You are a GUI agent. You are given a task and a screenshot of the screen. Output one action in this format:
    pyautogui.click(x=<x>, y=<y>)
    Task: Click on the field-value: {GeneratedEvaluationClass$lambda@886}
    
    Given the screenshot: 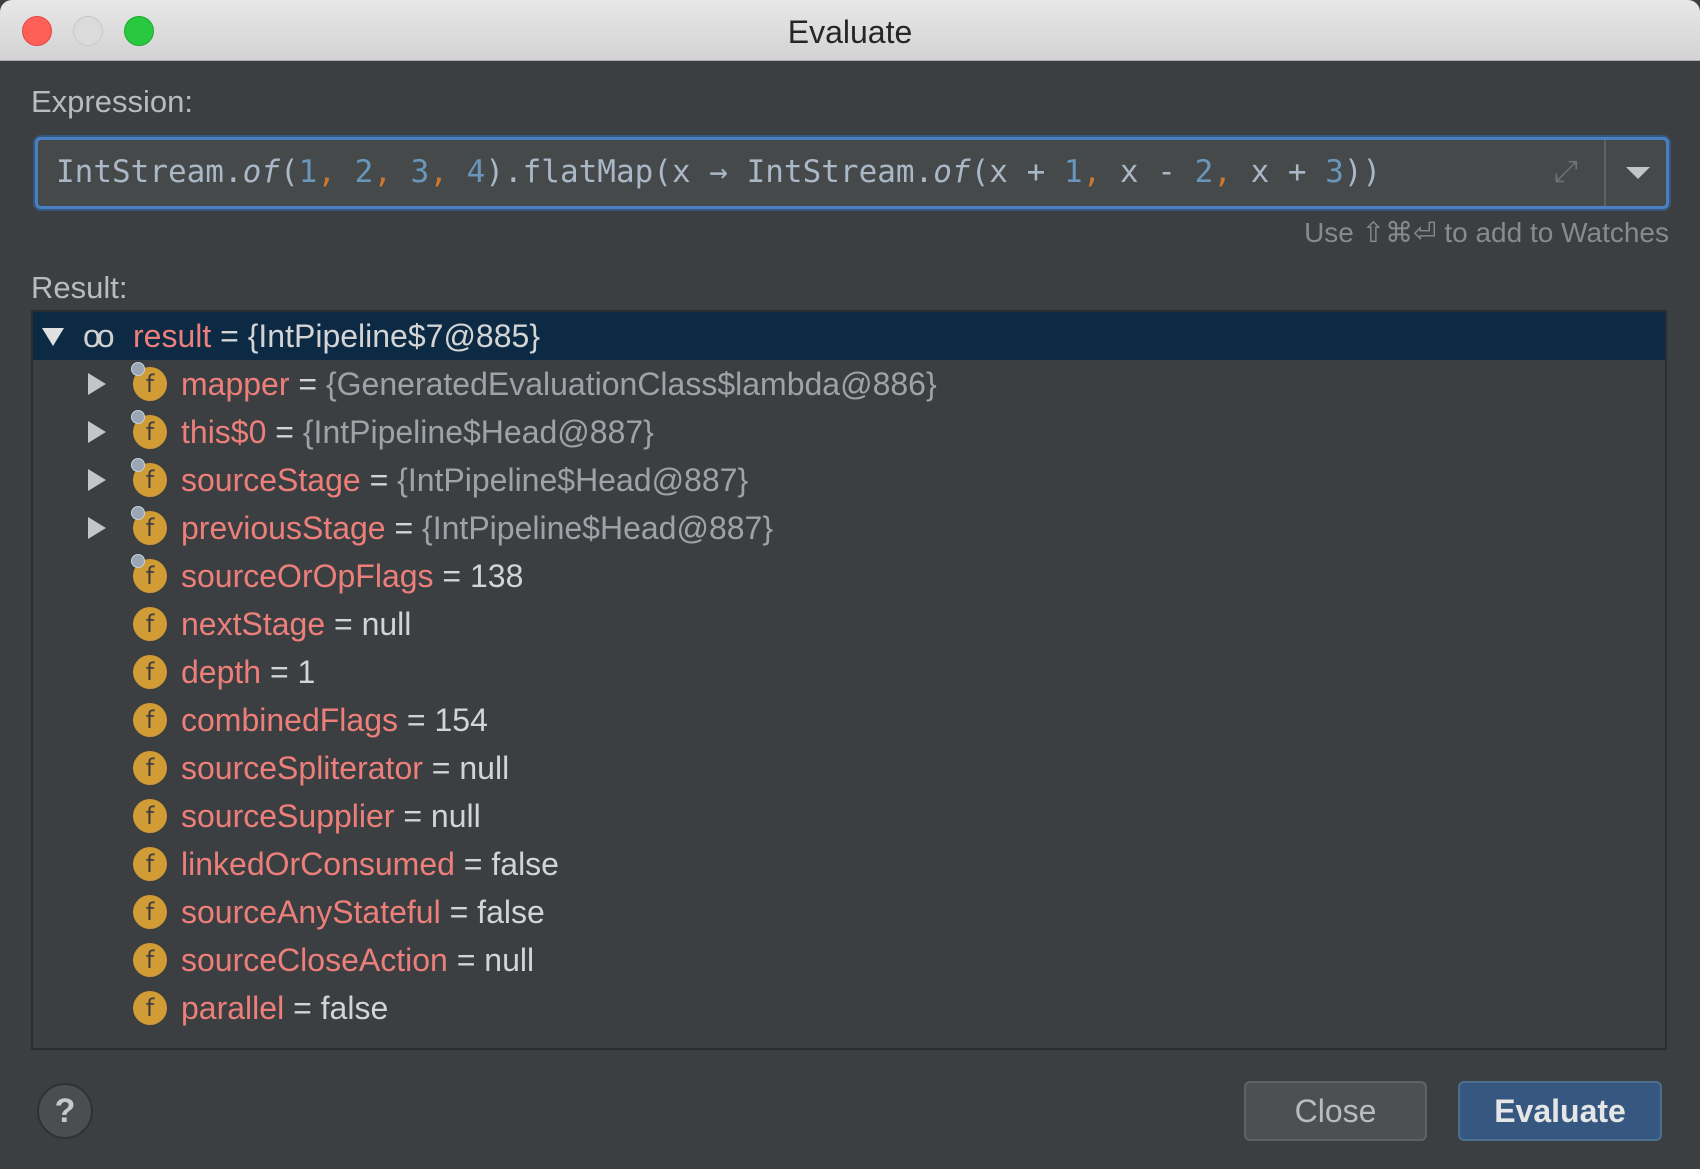 What is the action you would take?
    pyautogui.click(x=631, y=384)
    